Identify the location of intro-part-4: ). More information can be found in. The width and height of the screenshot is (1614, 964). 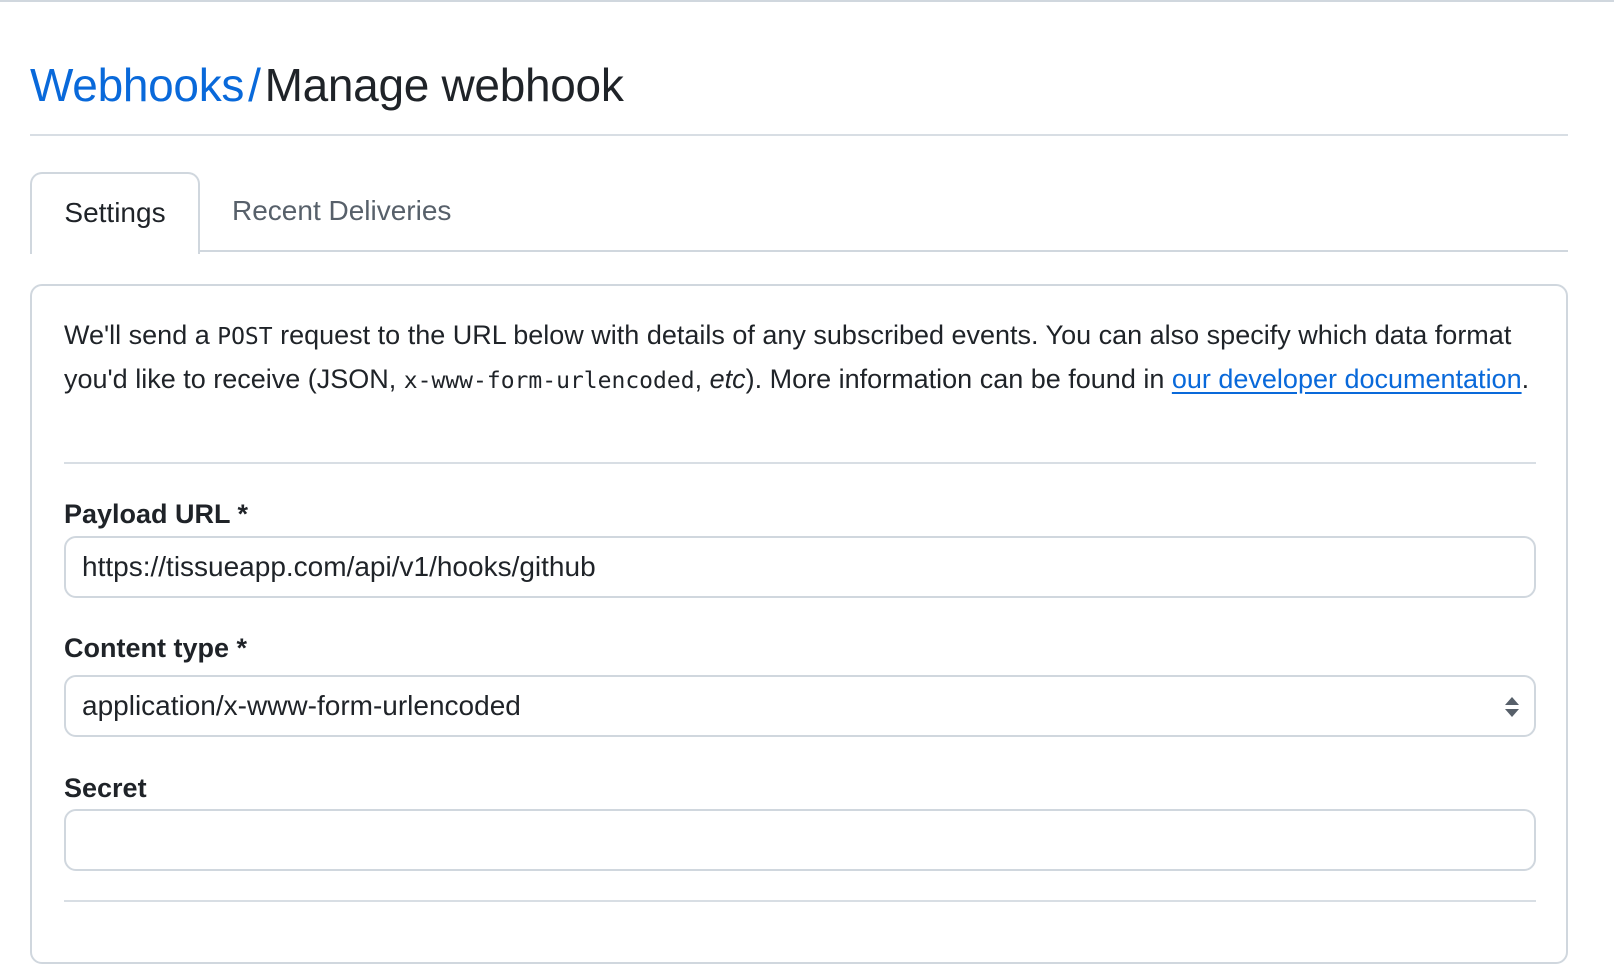
(958, 379).